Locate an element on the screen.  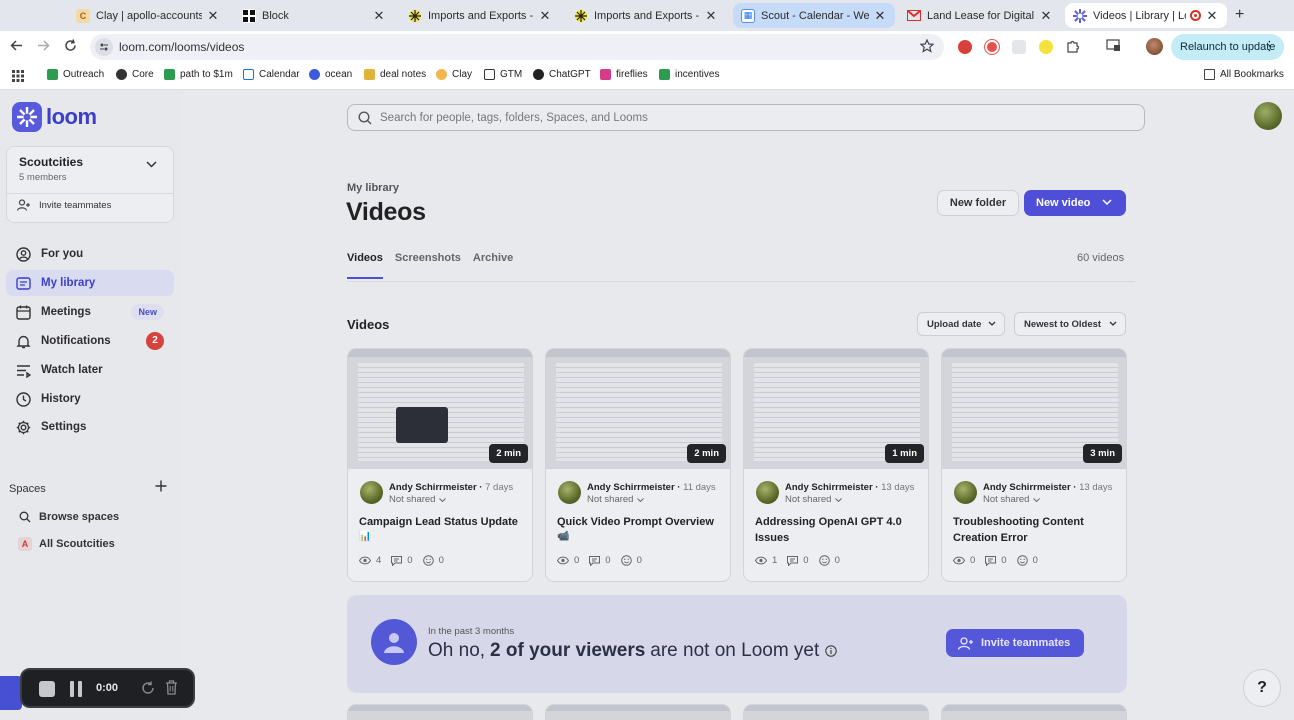
nav-my-library: My library is located at coordinates (90, 283).